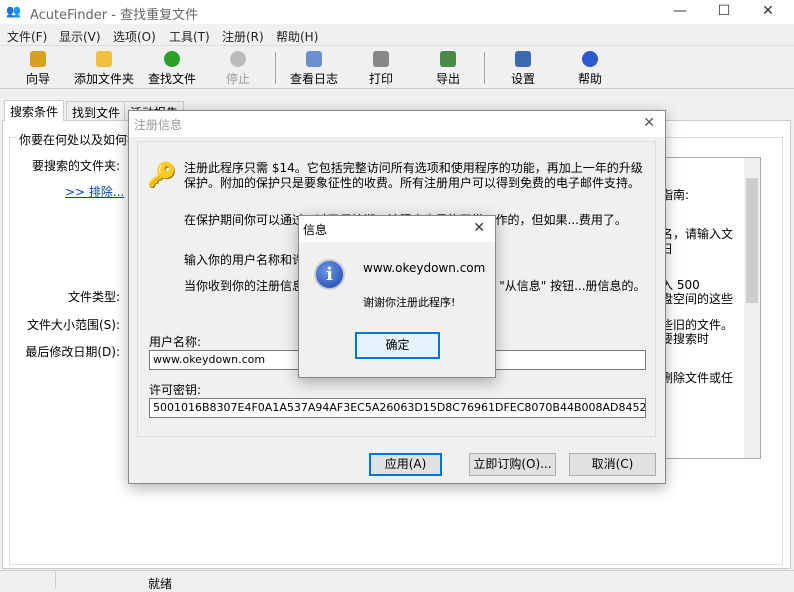 The width and height of the screenshot is (794, 592). Describe the element at coordinates (380, 79) in the screenshot. I see `print-label: 打印` at that location.